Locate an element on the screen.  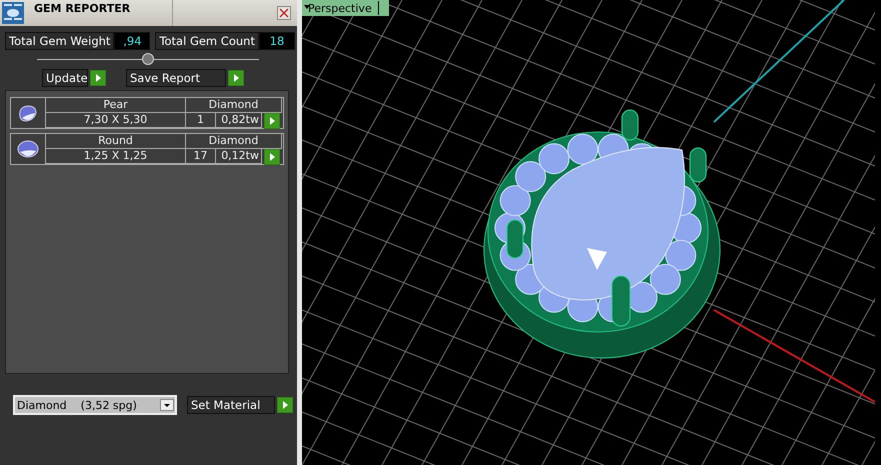
set-material-button: Set Material is located at coordinates (231, 405).